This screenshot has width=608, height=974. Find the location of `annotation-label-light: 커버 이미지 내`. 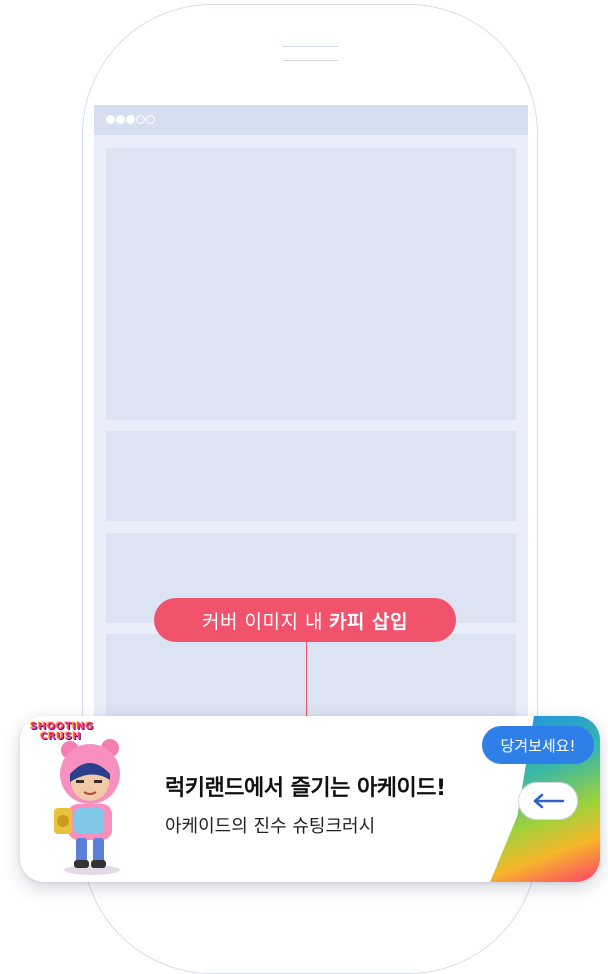

annotation-label-light: 커버 이미지 내 is located at coordinates (262, 621).